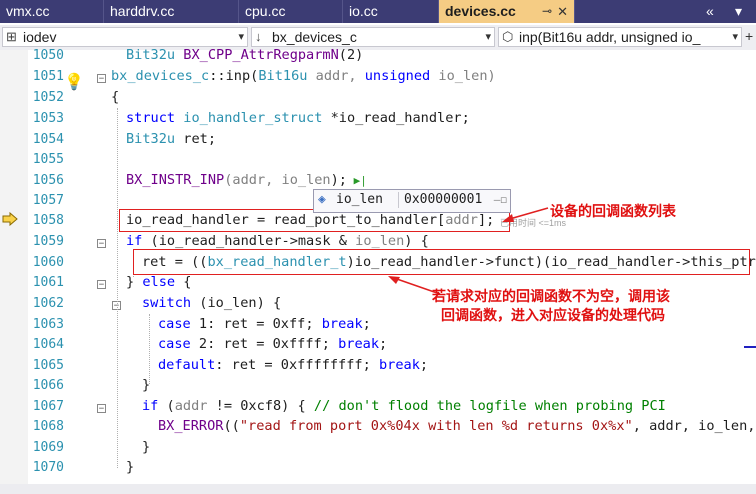  I want to click on current-statement-arrow-icon, so click(10, 219).